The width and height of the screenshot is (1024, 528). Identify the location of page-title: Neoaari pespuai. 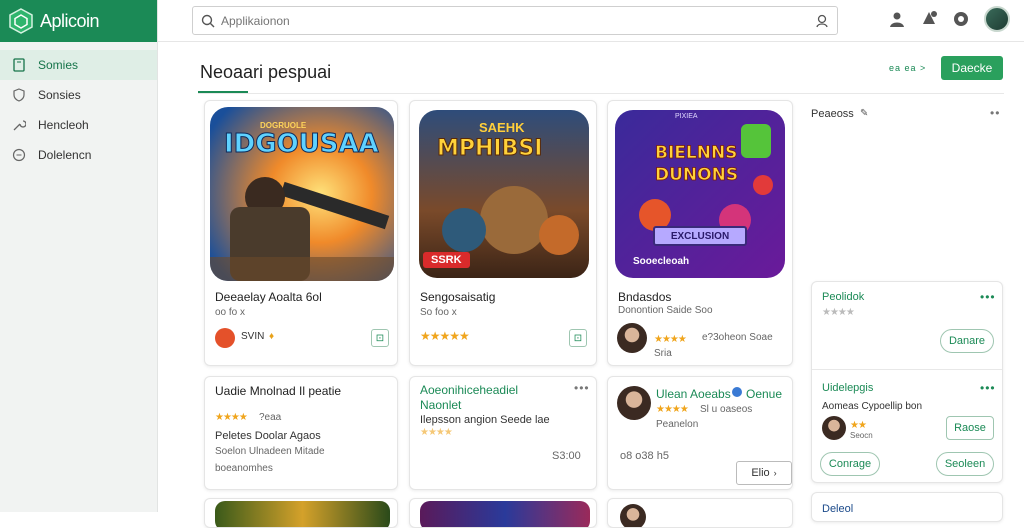
(266, 72).